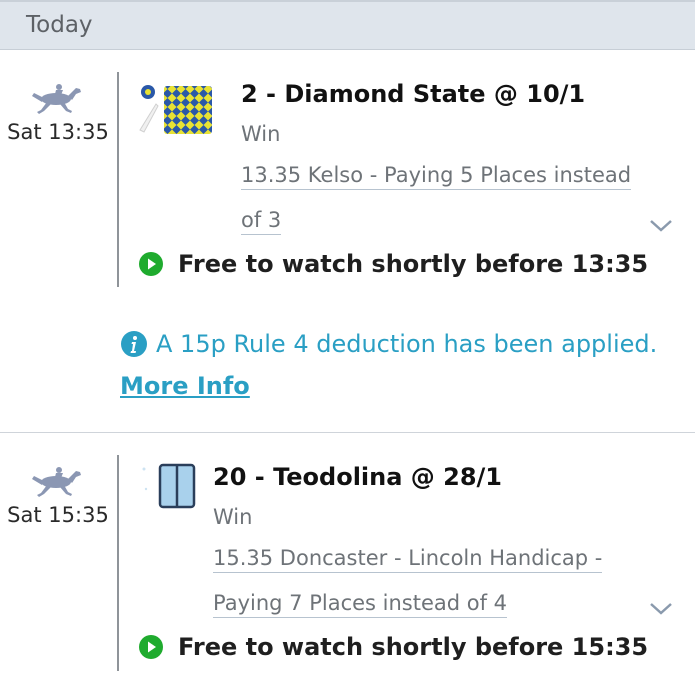 This screenshot has height=688, width=695. I want to click on watch-row: Free to watch shortly before 13:35, so click(393, 264).